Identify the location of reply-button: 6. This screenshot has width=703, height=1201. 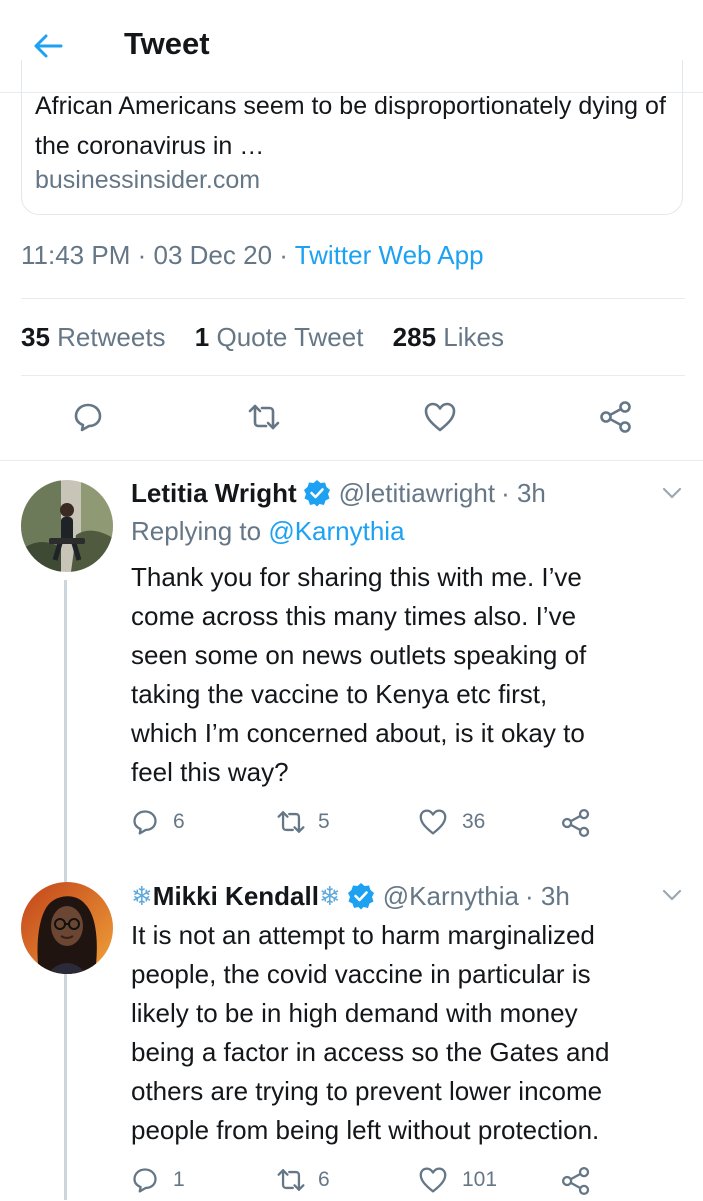
(158, 822).